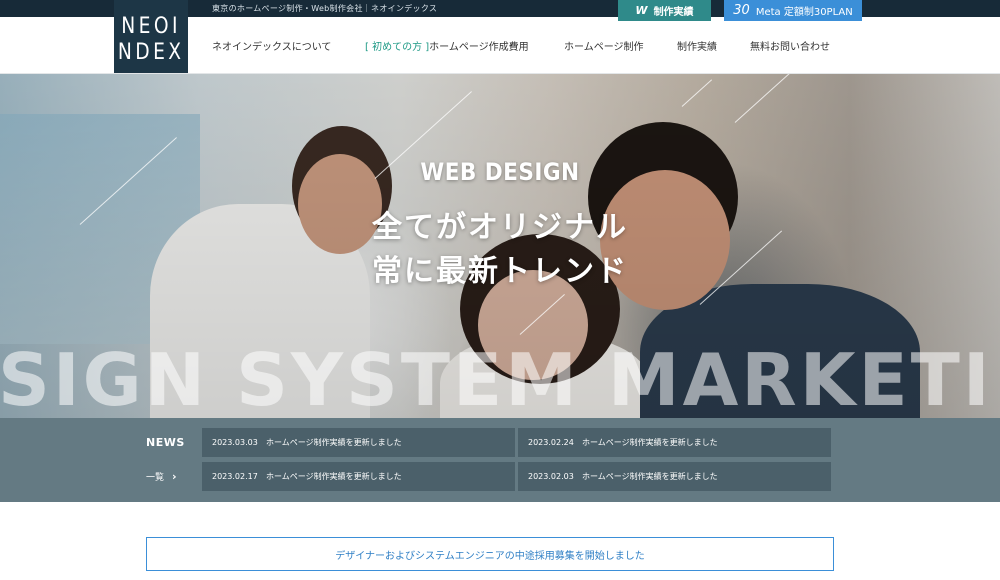  Describe the element at coordinates (804, 12) in the screenshot. I see `meta-plan-label: Meta 定額制30PLAN` at that location.